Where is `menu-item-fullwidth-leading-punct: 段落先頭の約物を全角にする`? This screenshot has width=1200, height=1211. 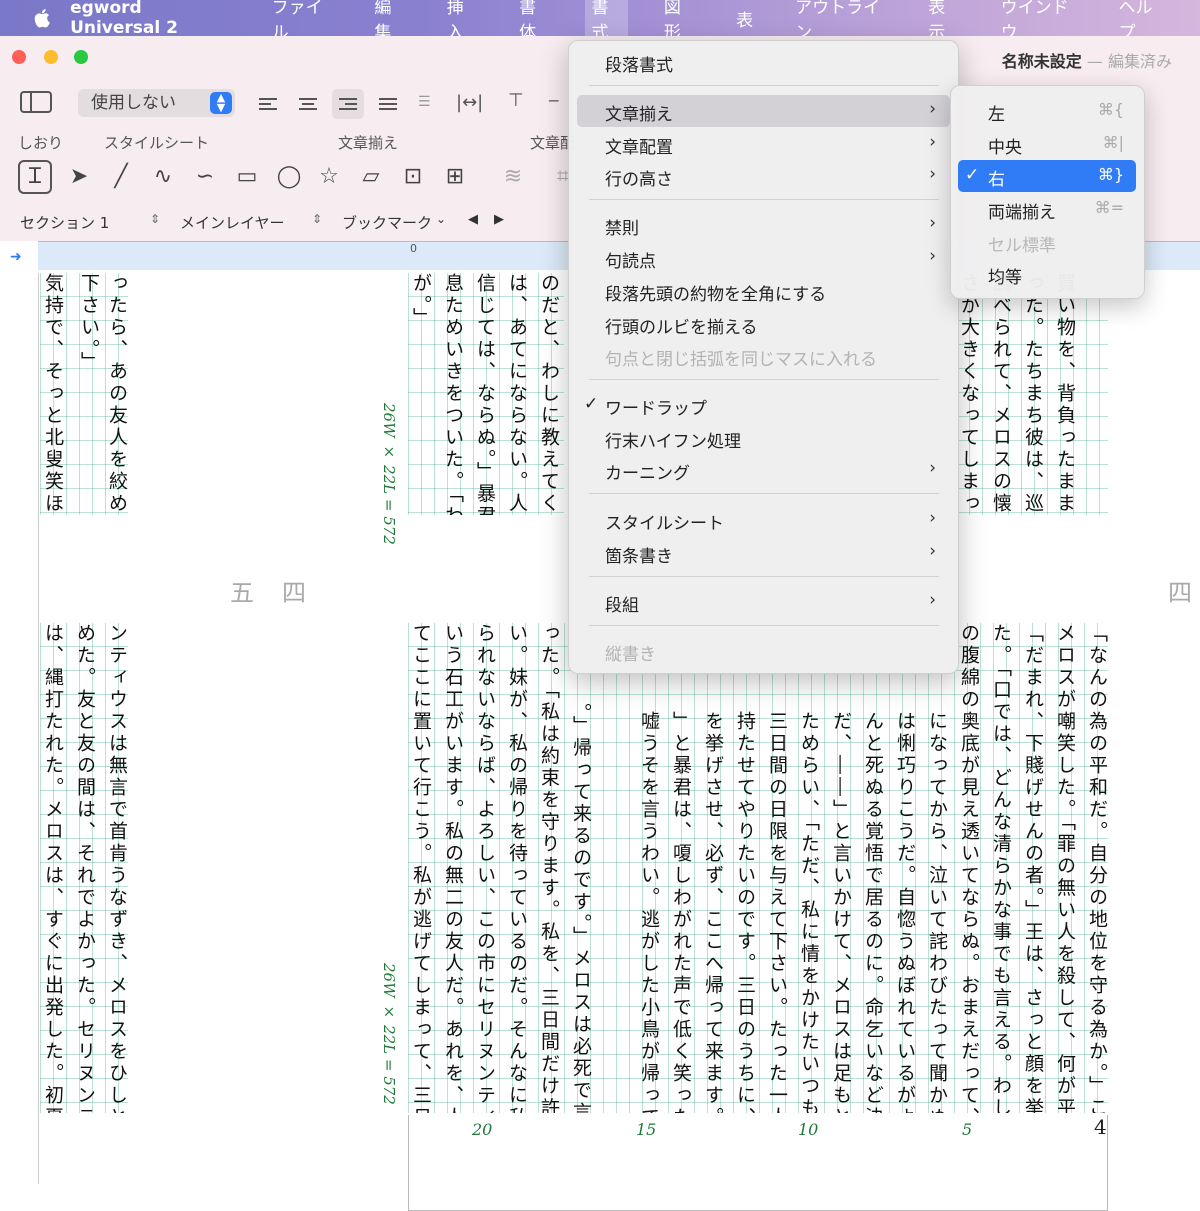
menu-item-fullwidth-leading-punct: 段落先頭の約物を全角にする is located at coordinates (763, 291).